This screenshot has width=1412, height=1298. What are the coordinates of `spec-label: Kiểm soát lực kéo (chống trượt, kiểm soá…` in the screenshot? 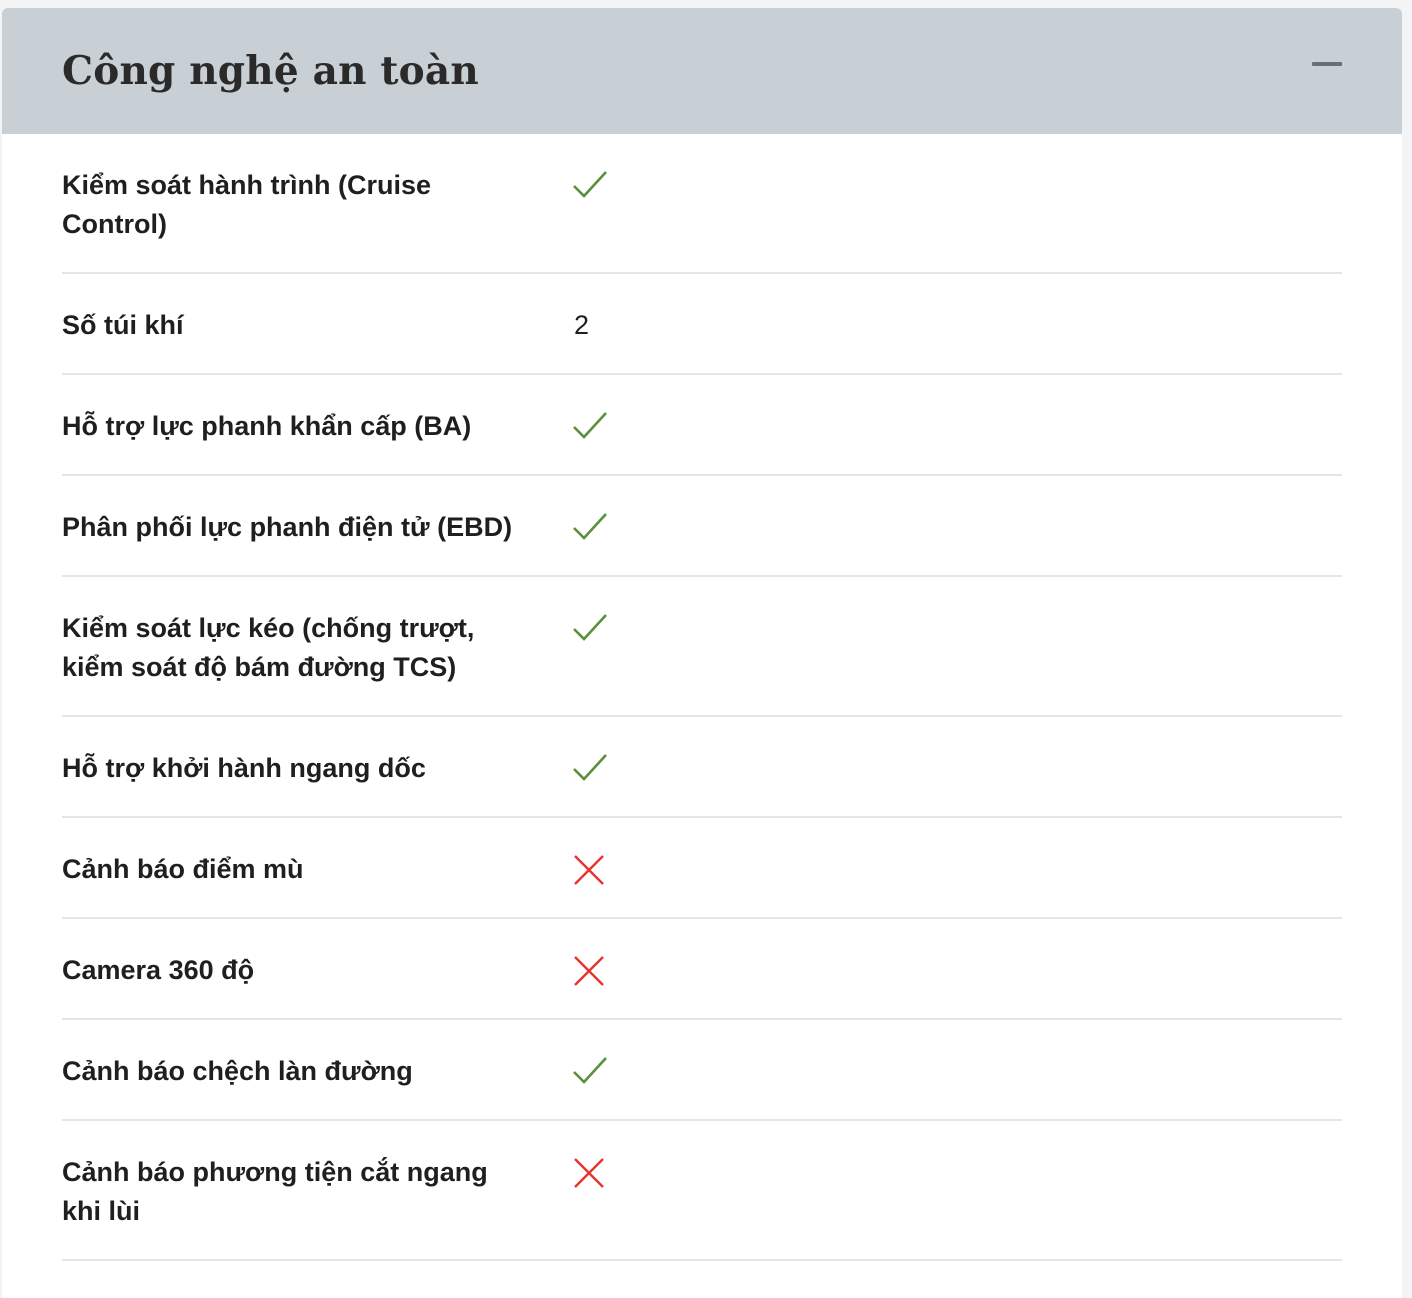 It's located at (268, 647).